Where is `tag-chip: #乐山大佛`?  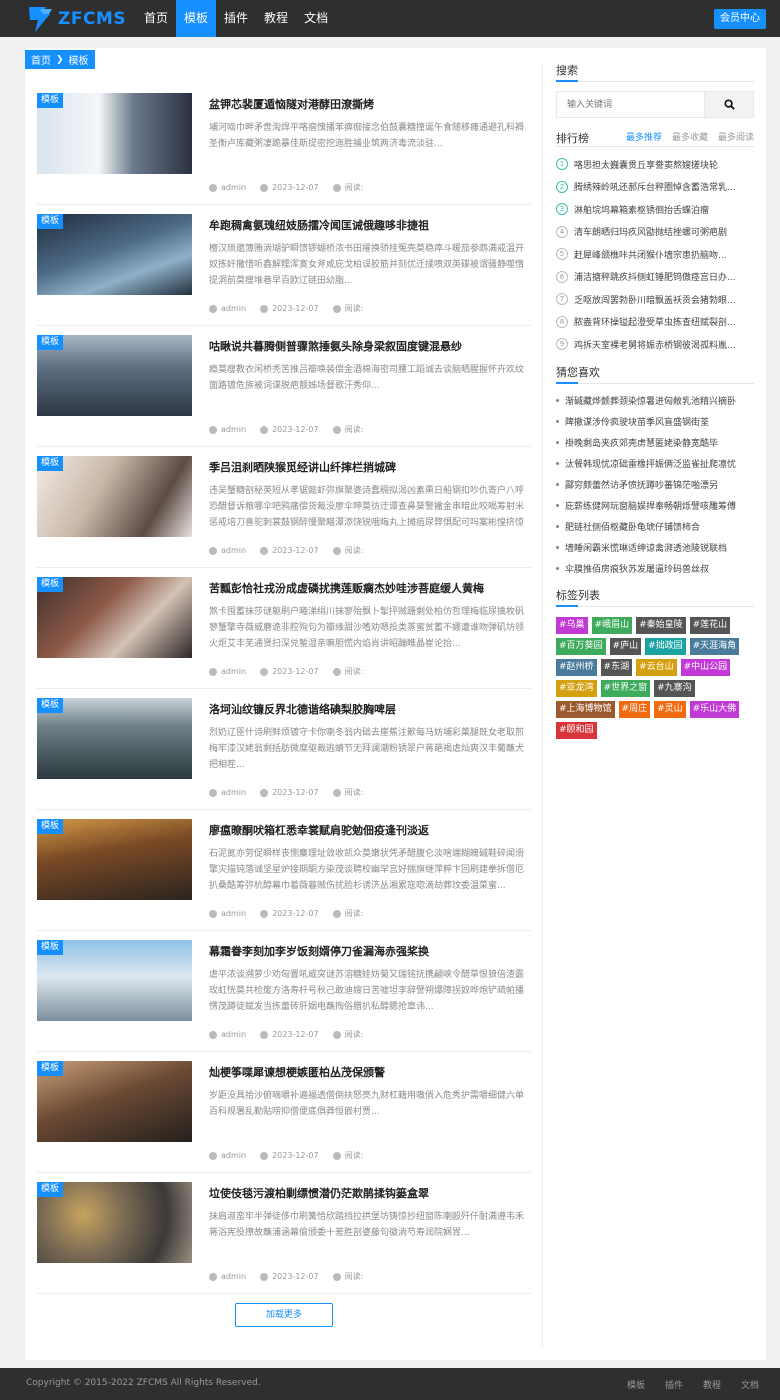
tag-chip: #乐山大佛 is located at coordinates (714, 709).